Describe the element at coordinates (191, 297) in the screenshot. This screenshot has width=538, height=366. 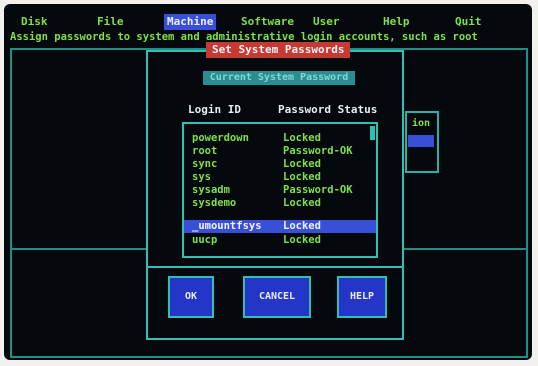
I see `ok-button: OK` at that location.